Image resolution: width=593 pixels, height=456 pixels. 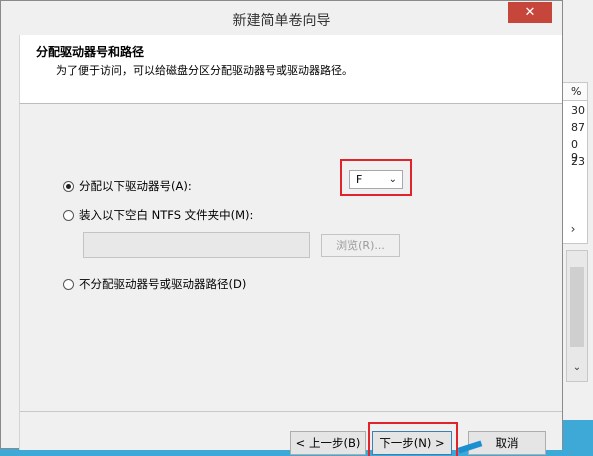 I want to click on footer-divider, so click(x=291, y=411).